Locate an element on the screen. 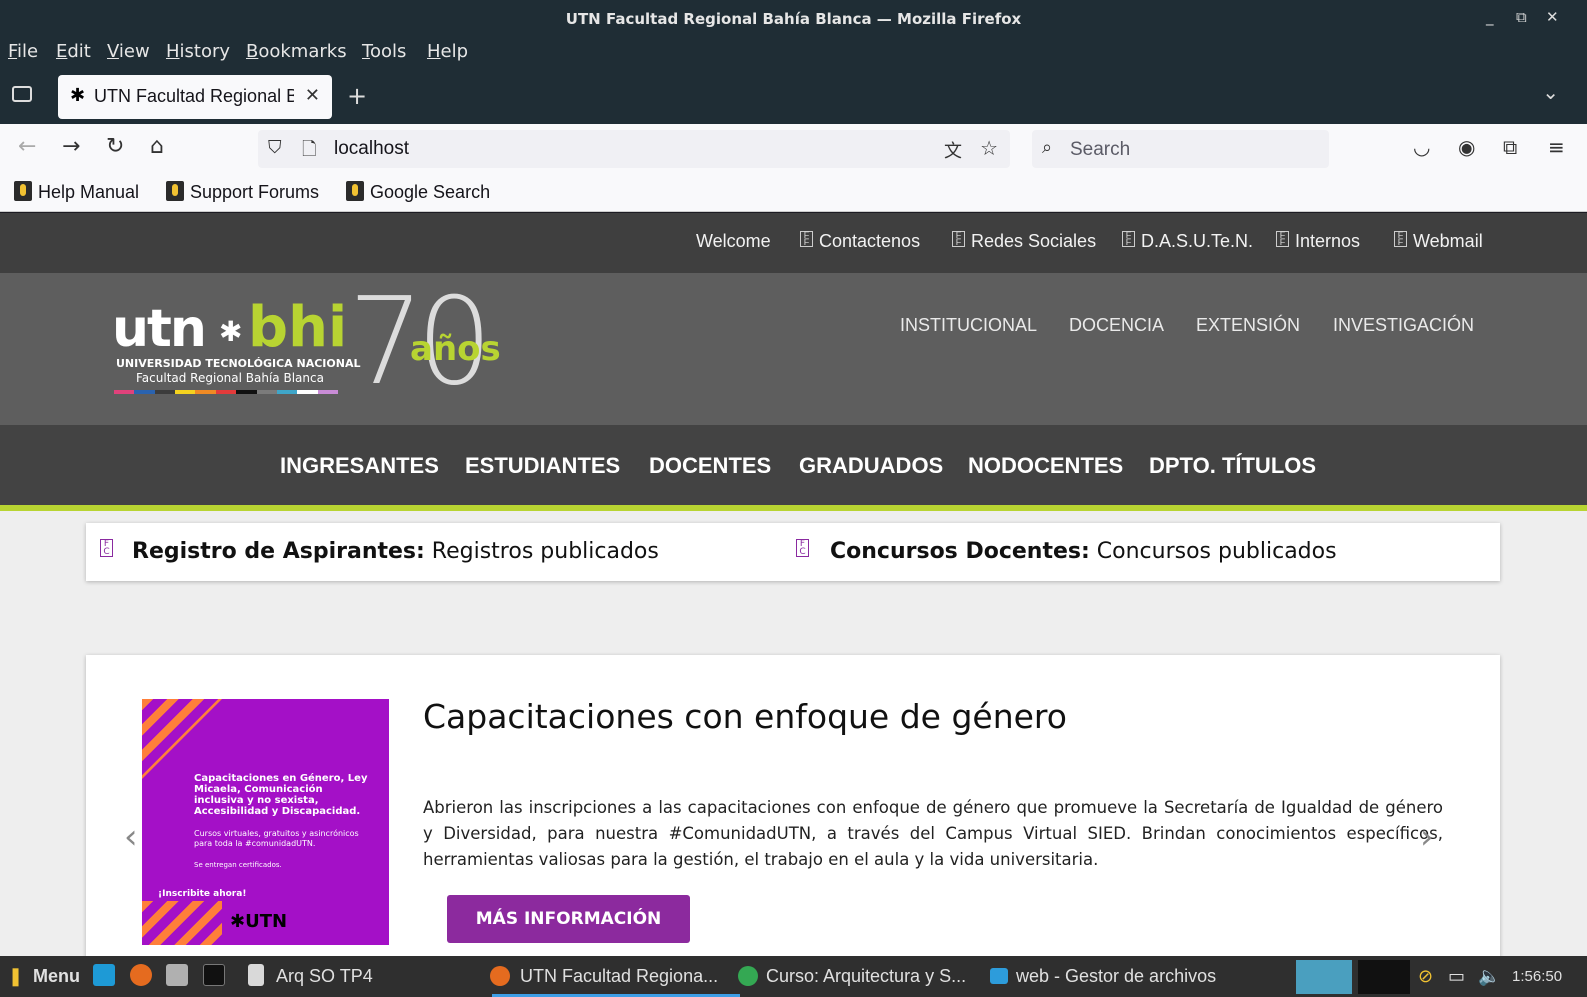 The width and height of the screenshot is (1587, 997). maximize-icon: ⧉ is located at coordinates (1521, 17).